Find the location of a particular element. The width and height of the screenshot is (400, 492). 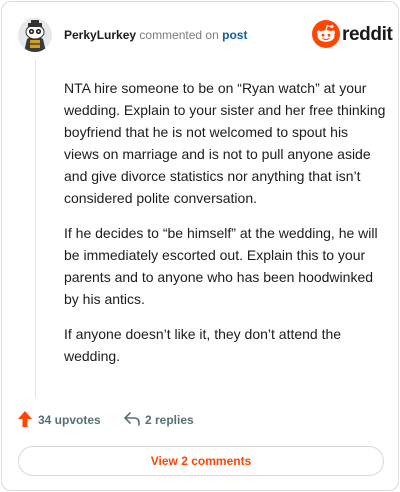

reply-count: 2 replies is located at coordinates (169, 420).